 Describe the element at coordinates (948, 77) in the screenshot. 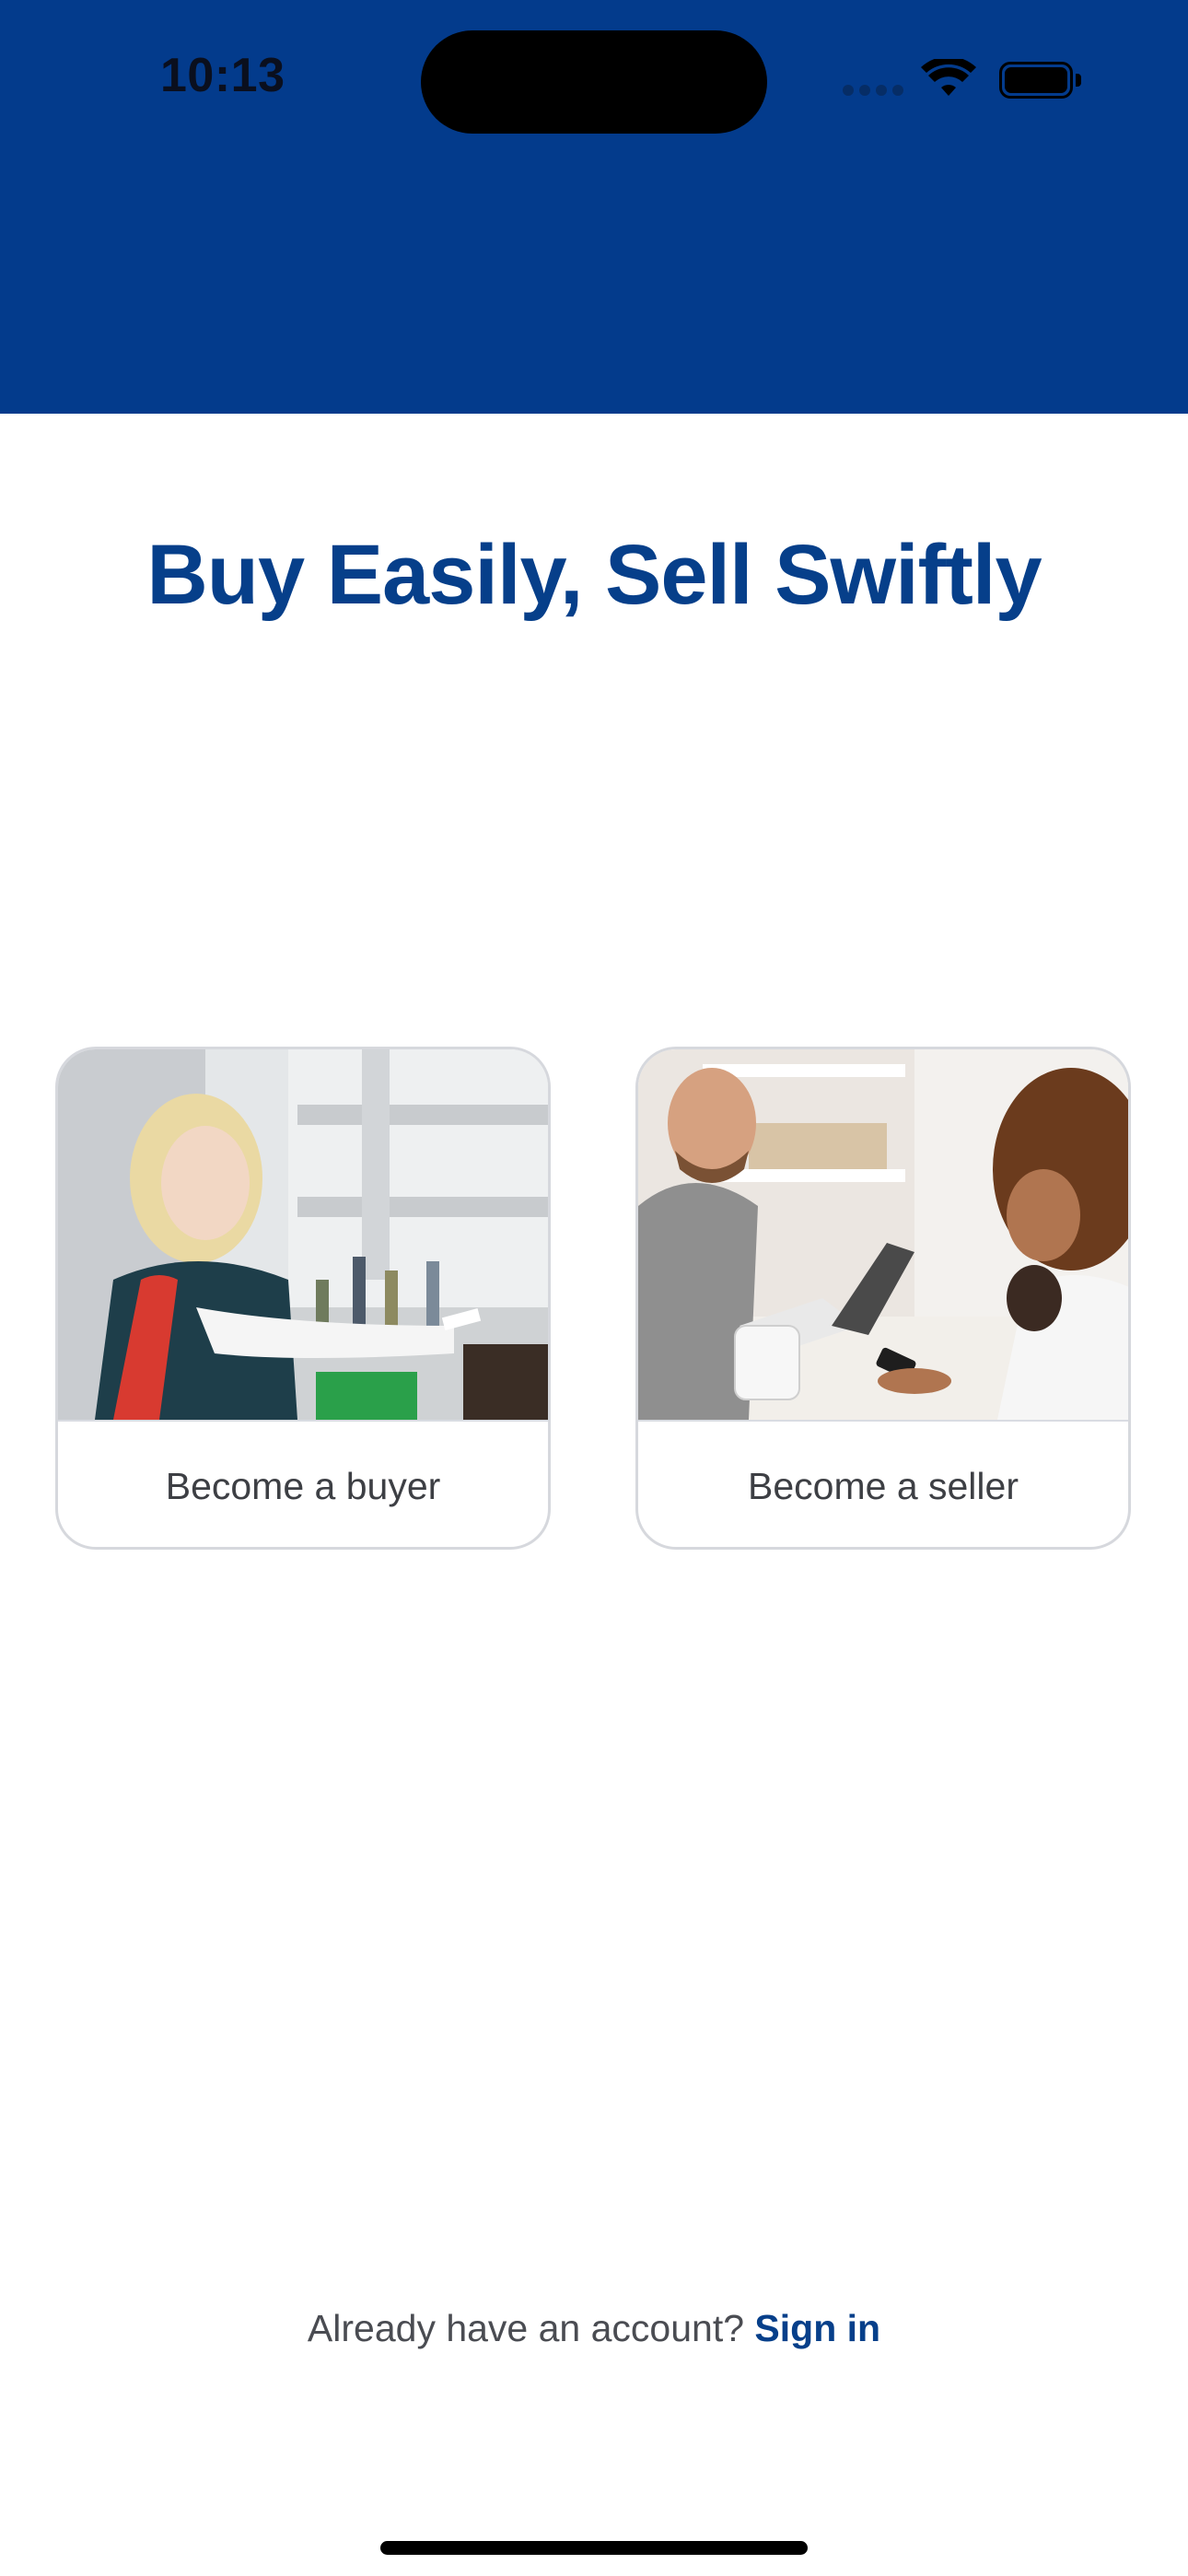

I see `wifi-icon` at that location.